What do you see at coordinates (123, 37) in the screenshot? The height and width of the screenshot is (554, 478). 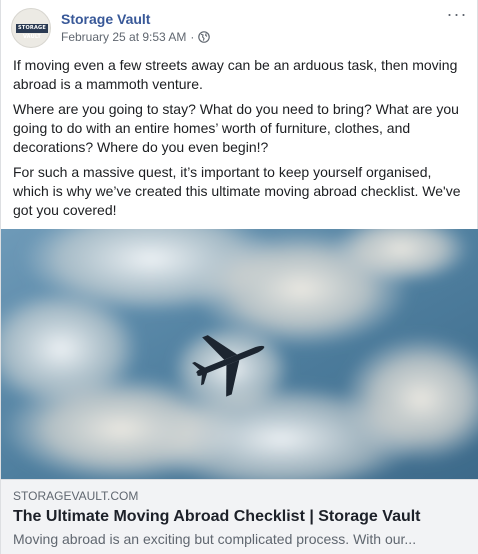 I see `post-timestamp: February 25 at 9:53 AM` at bounding box center [123, 37].